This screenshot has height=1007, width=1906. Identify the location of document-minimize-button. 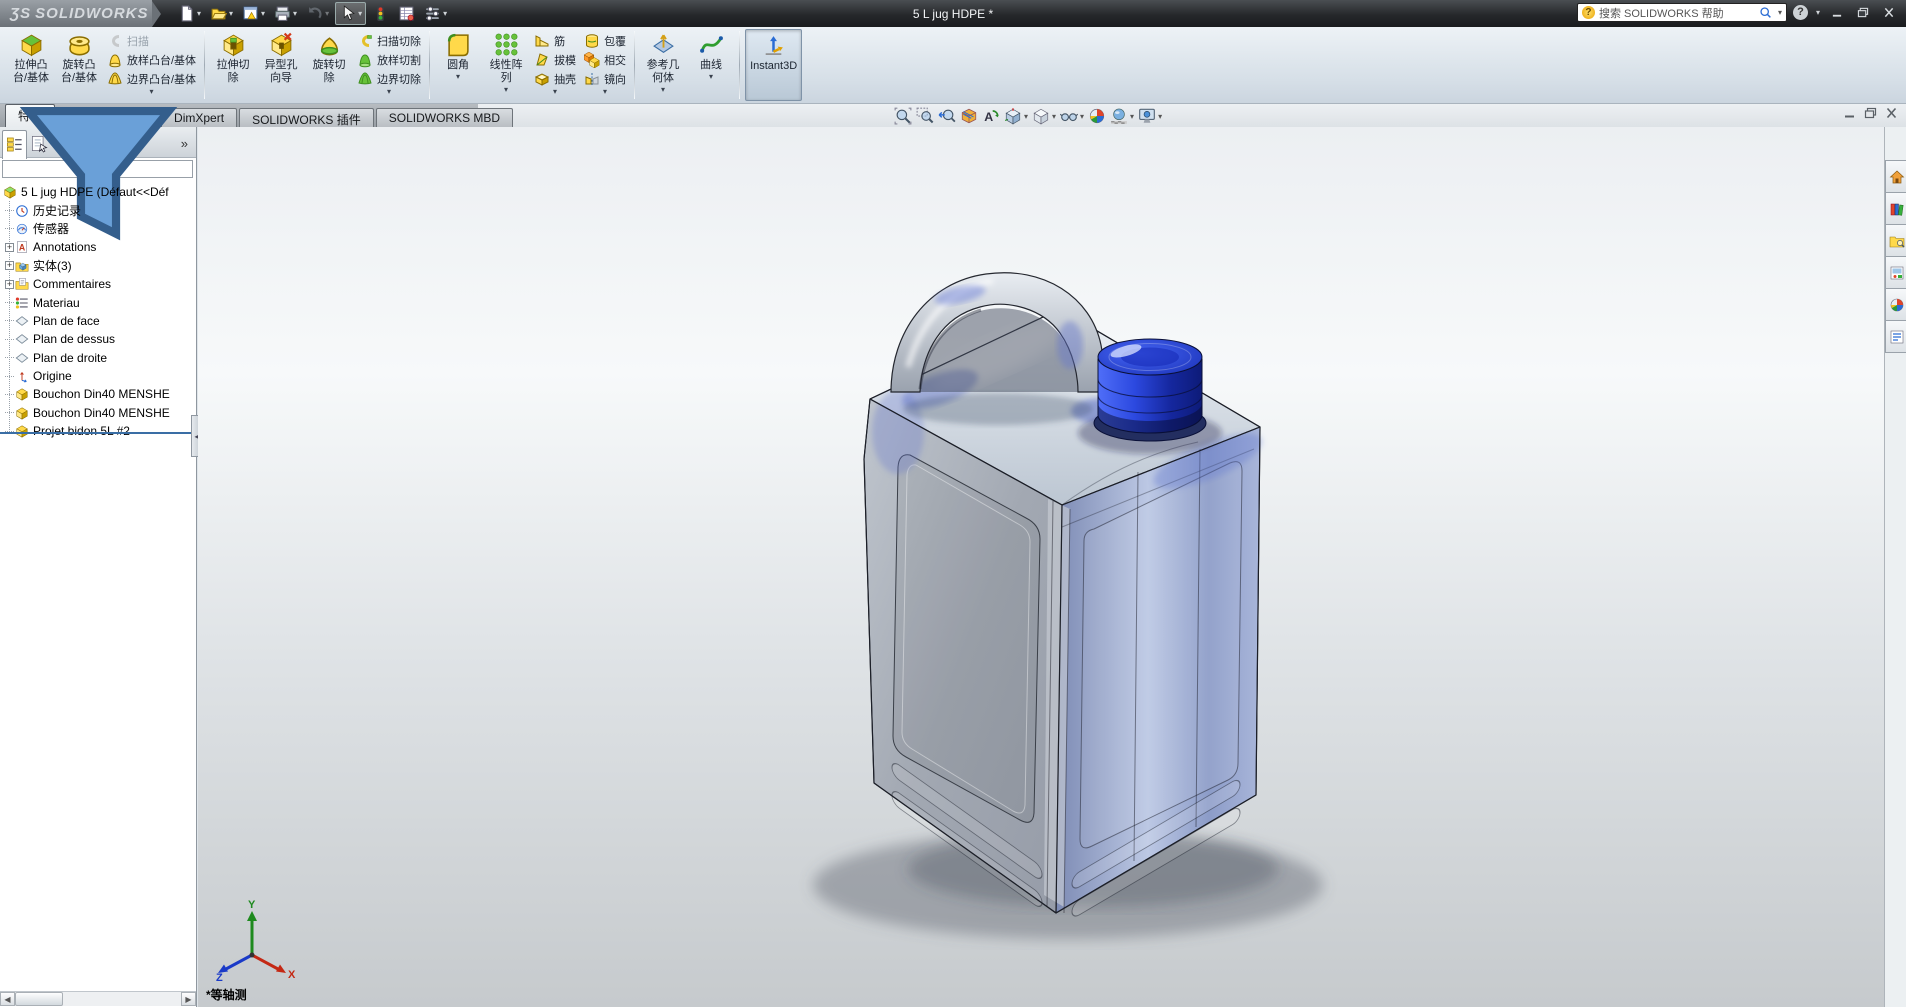
(1849, 114).